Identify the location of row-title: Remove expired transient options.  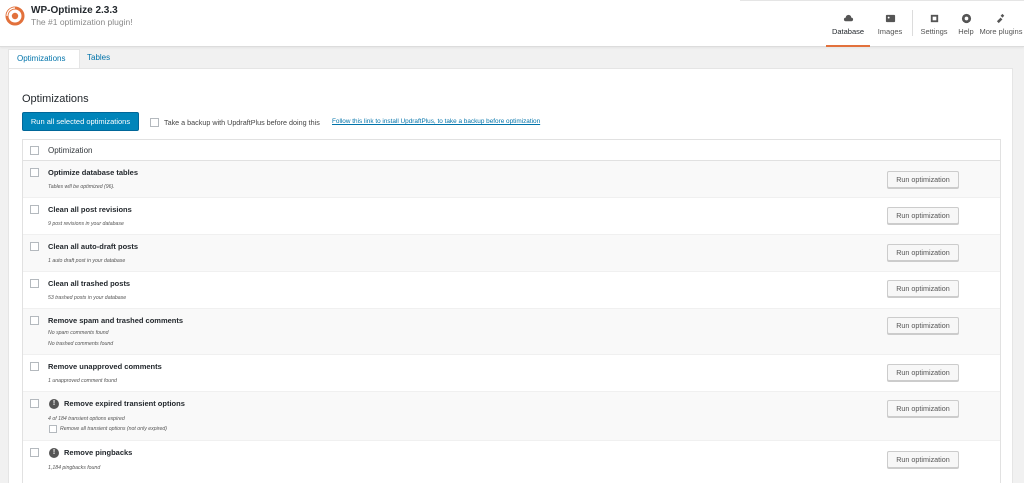
(124, 403).